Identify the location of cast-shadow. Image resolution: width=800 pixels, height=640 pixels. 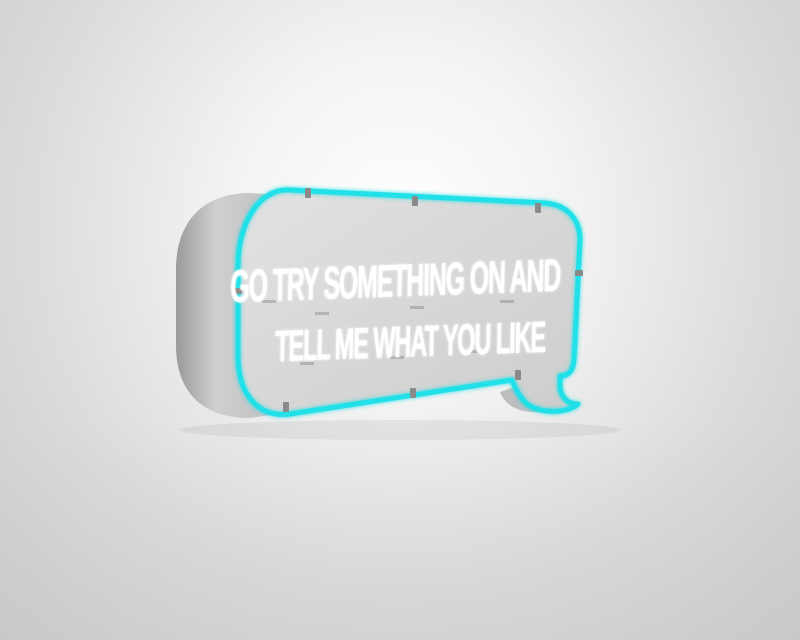
(400, 430).